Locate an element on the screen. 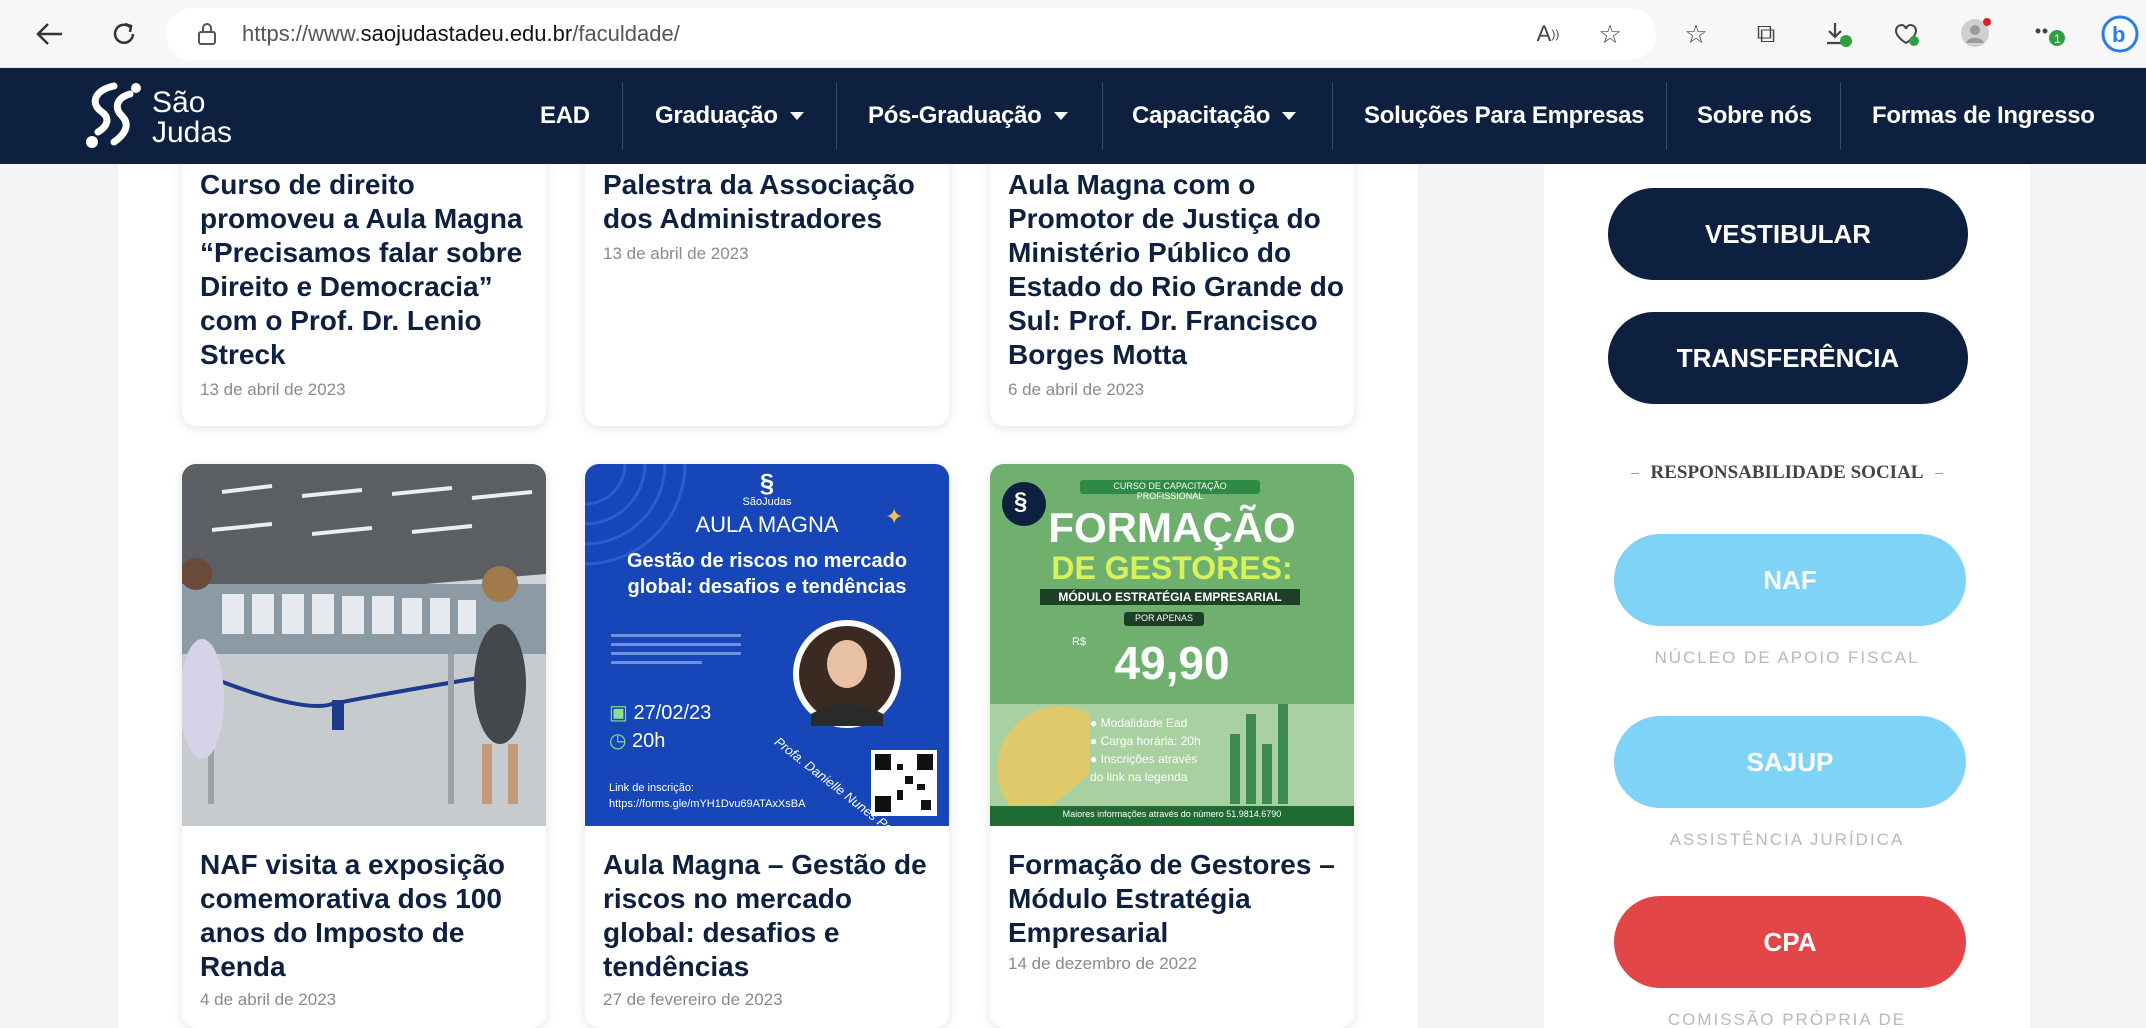 This screenshot has width=2146, height=1028. performance-icon is located at coordinates (1906, 34).